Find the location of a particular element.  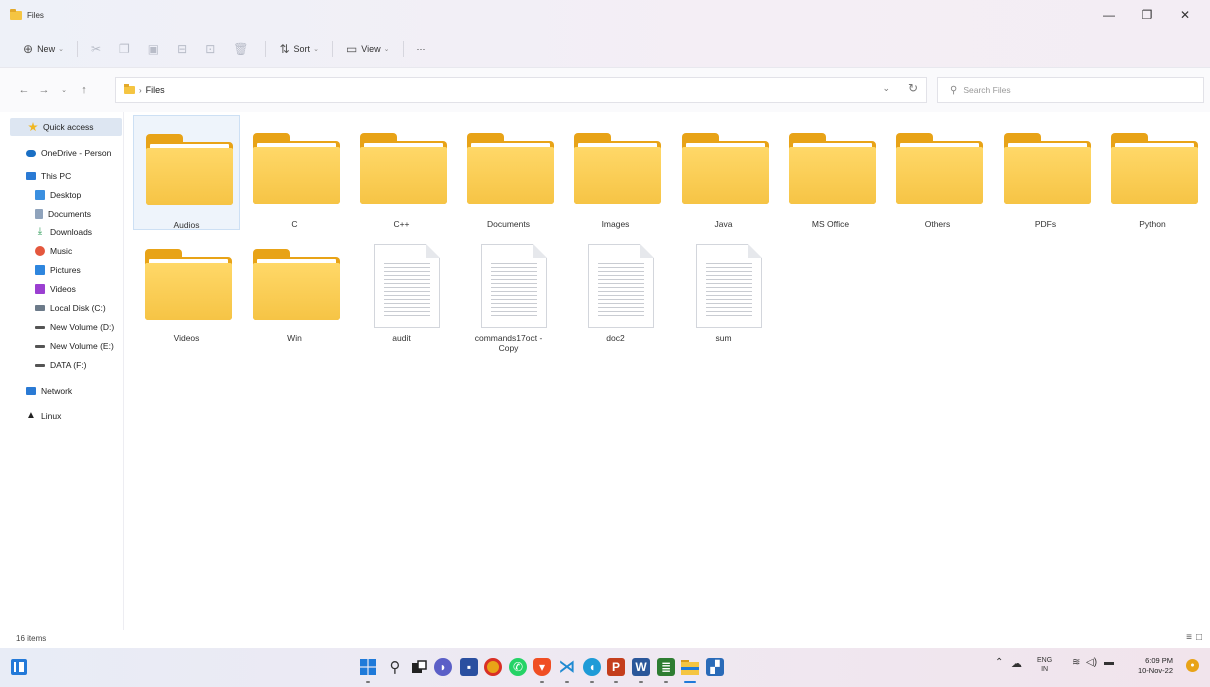

folder-item: MS Office is located at coordinates (830, 172).